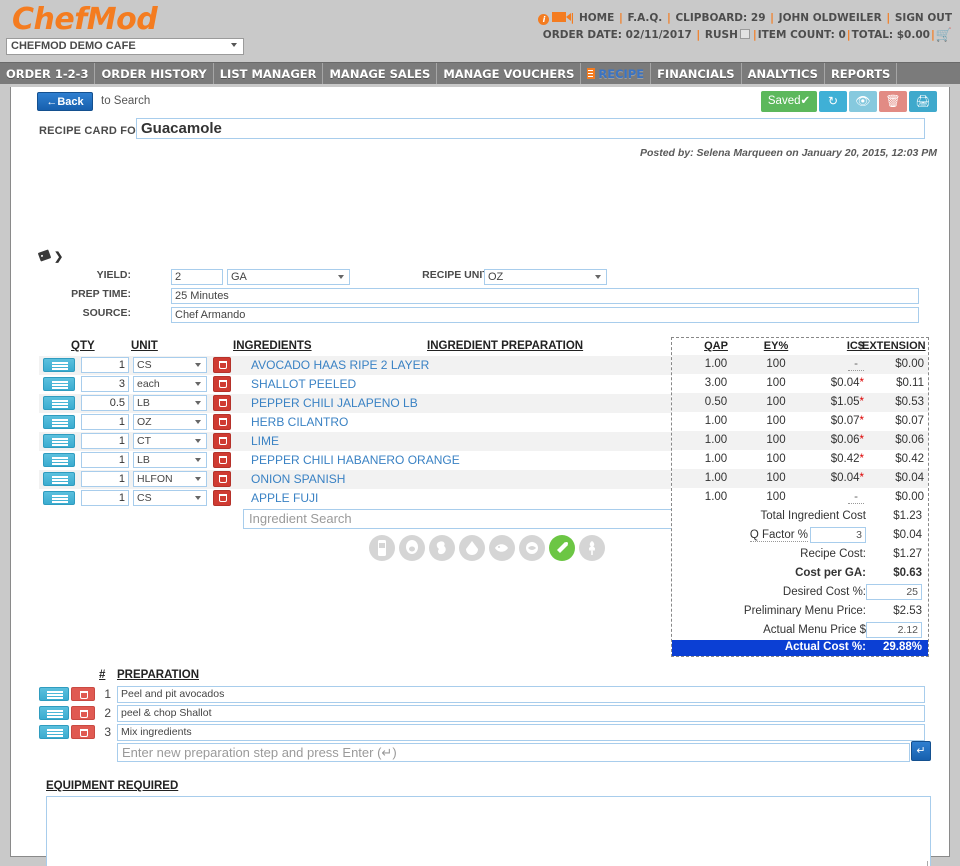 This screenshot has width=960, height=866. What do you see at coordinates (298, 479) in the screenshot?
I see `ingredient-name: ONION SPANISH` at bounding box center [298, 479].